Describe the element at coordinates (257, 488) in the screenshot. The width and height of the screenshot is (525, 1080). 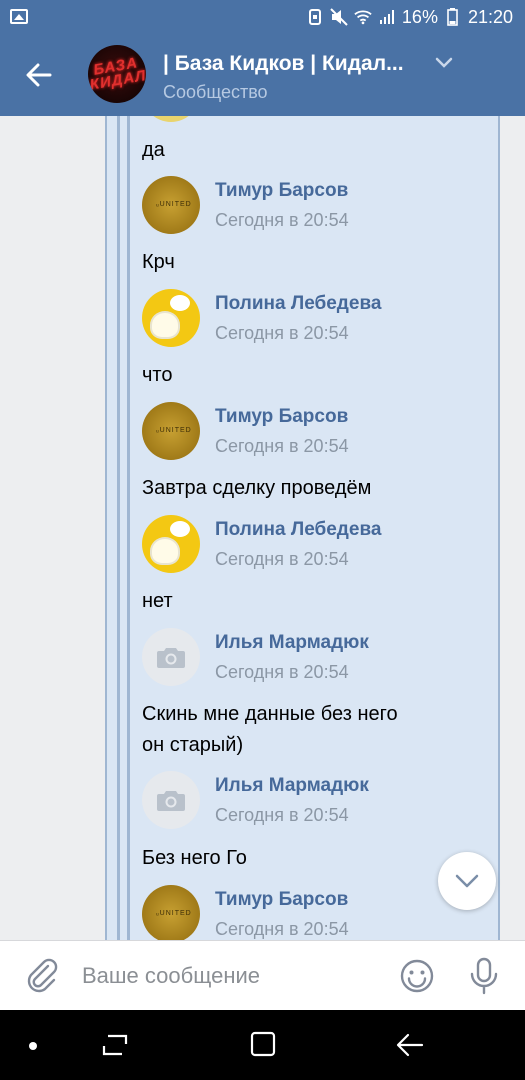
I see `message-text: Завтра сделку проведём` at that location.